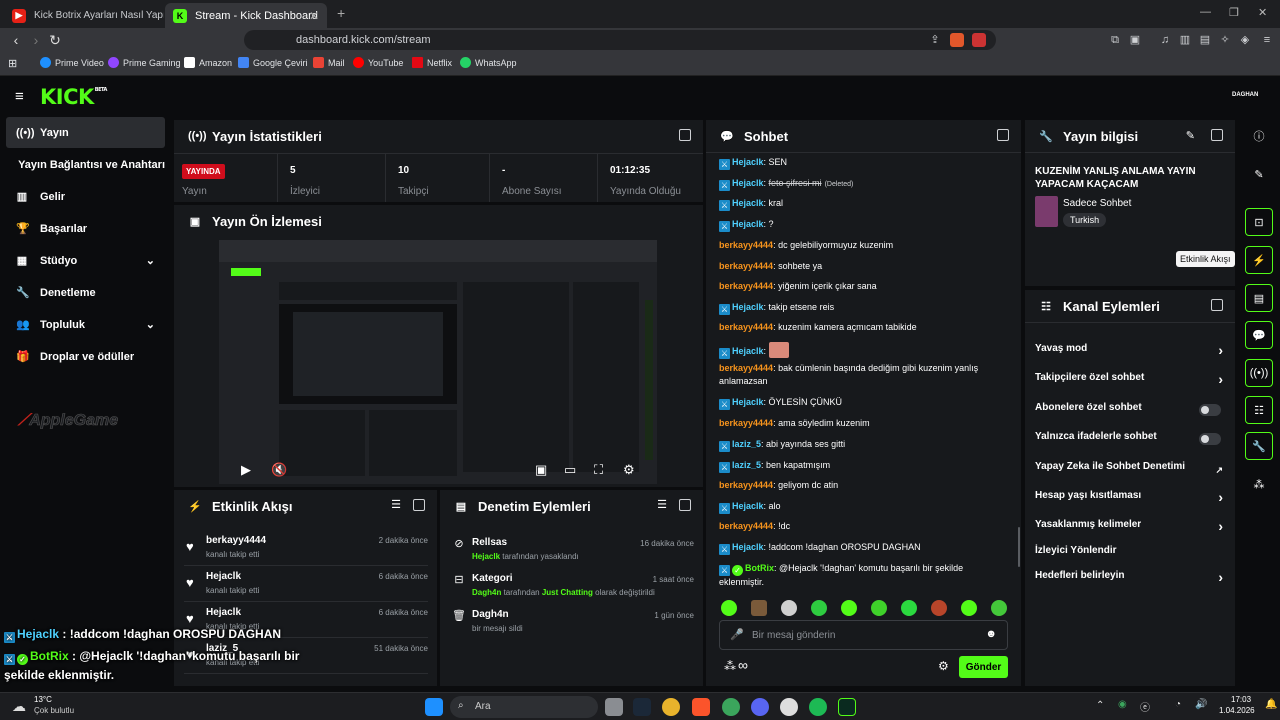 The width and height of the screenshot is (1280, 720). Describe the element at coordinates (1122, 704) in the screenshot. I see `tray-icon: ◉` at that location.